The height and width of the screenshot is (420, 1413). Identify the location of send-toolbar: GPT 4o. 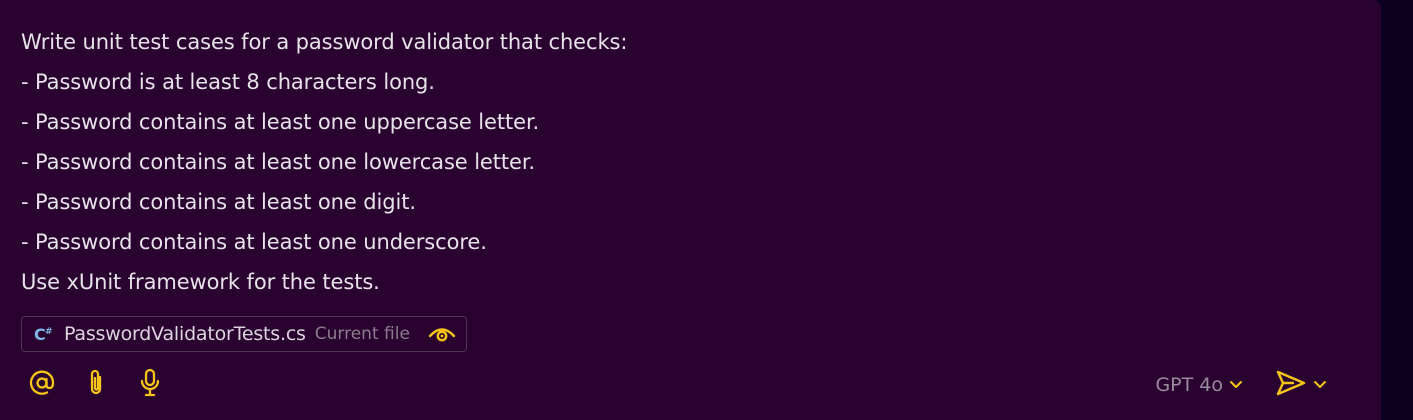
(1241, 385).